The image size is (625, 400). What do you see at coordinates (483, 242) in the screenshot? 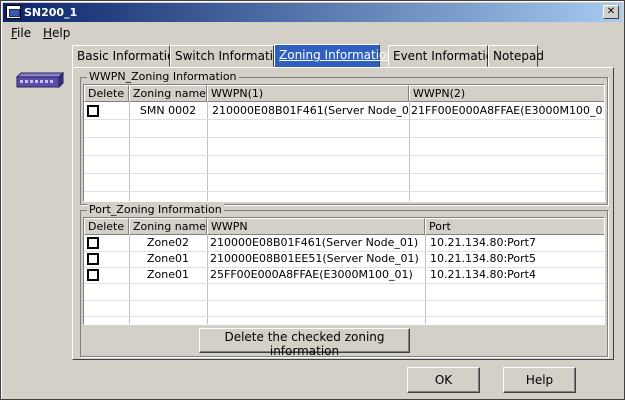
I see `port-value: 10.21.134.80:Port7` at bounding box center [483, 242].